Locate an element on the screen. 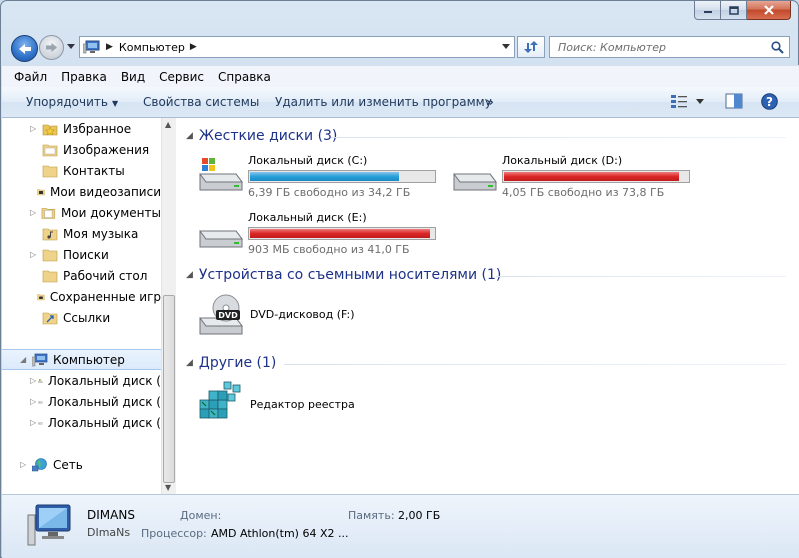  address-bar: ▶ Компьютер ▶ is located at coordinates (297, 47).